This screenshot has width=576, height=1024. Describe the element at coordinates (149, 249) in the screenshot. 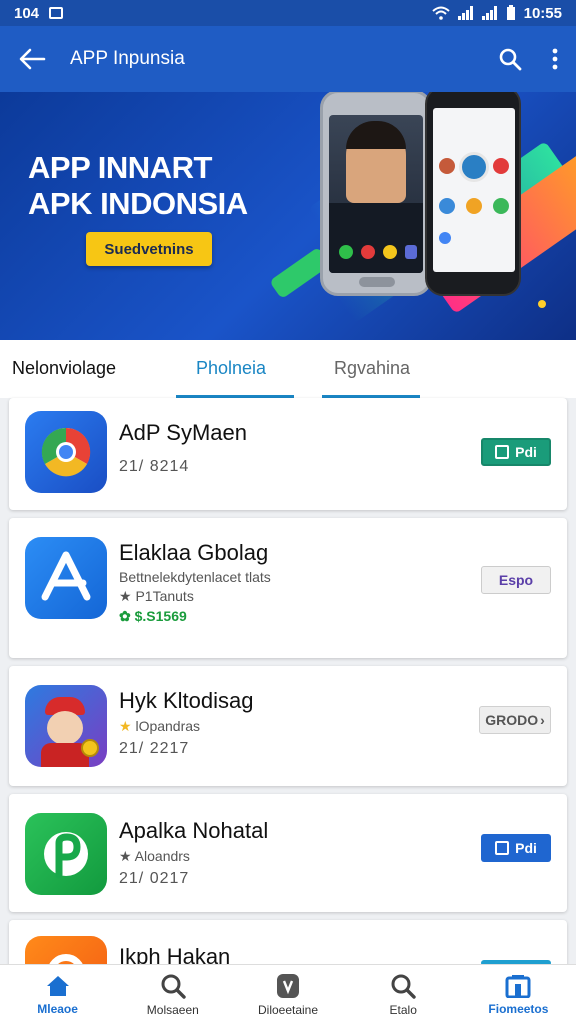

I see `hero-cta-button: Suedvetnins` at that location.